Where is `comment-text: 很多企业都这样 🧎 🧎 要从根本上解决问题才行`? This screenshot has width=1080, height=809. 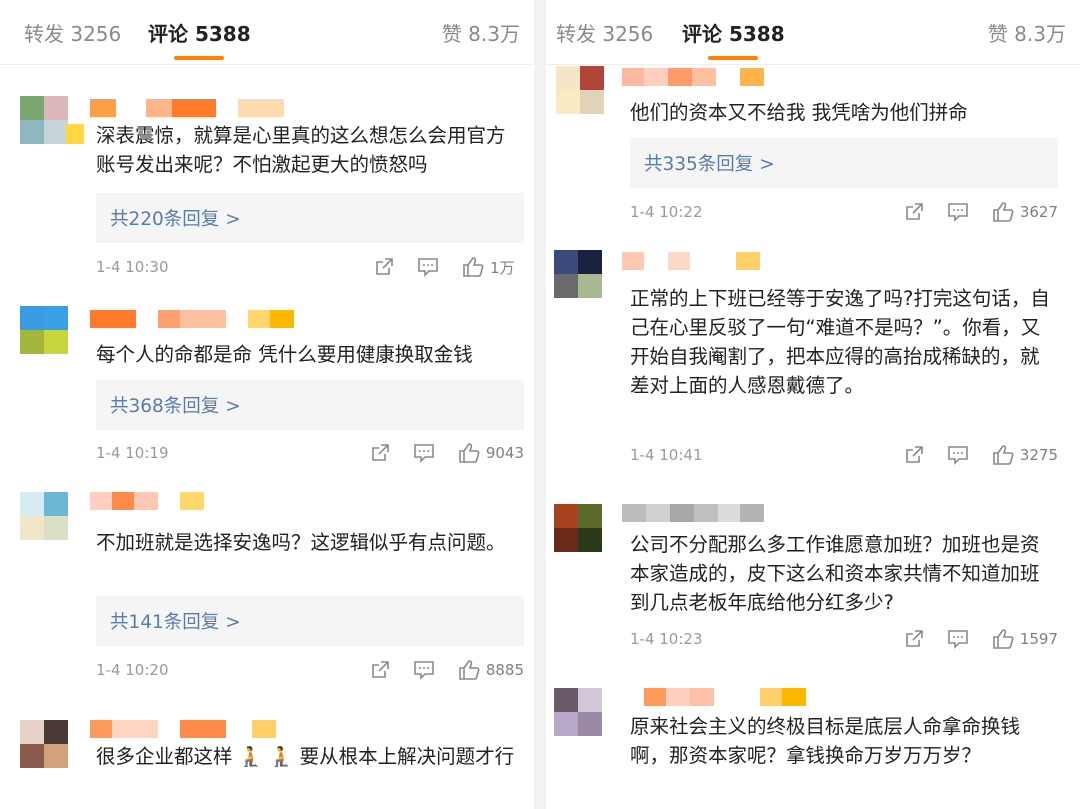 comment-text: 很多企业都这样 🧎 🧎 要从根本上解决问题才行 is located at coordinates (305, 756).